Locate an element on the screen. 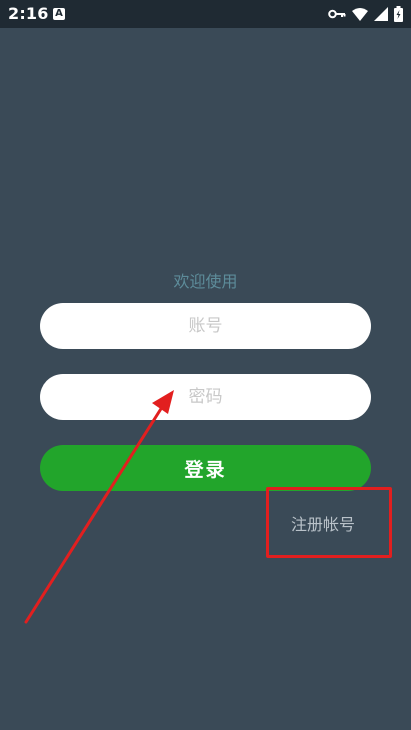 This screenshot has height=730, width=411. annotation-highlight-box is located at coordinates (329, 522).